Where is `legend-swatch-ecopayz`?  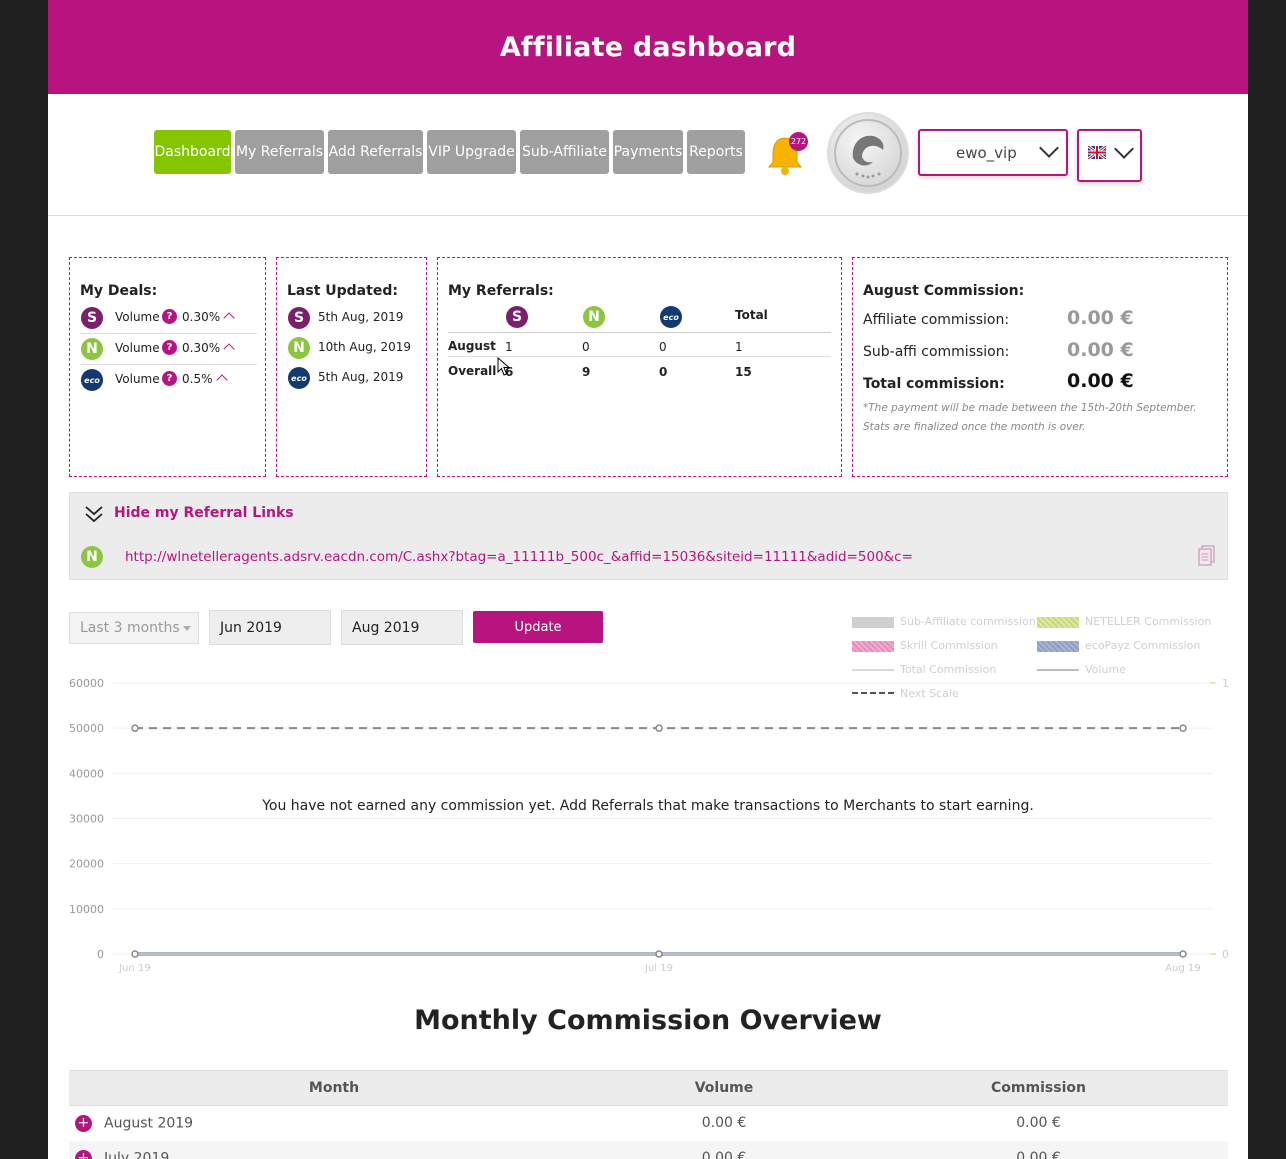 legend-swatch-ecopayz is located at coordinates (1058, 646).